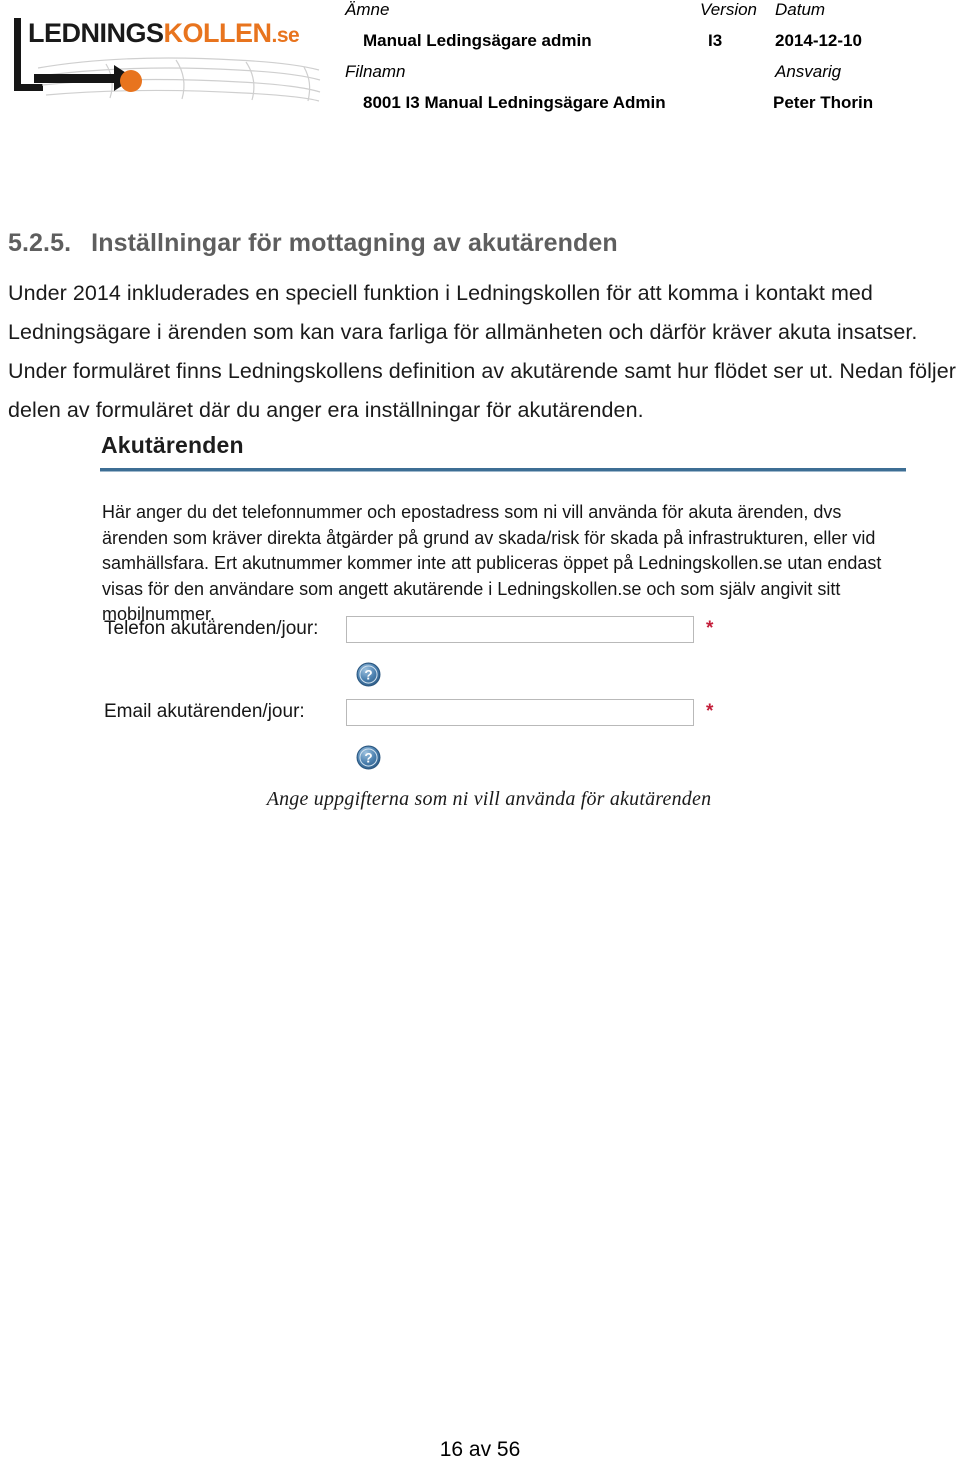 Image resolution: width=960 pixels, height=1476 pixels. What do you see at coordinates (710, 628) in the screenshot?
I see `telefon-required-asterisk: *` at bounding box center [710, 628].